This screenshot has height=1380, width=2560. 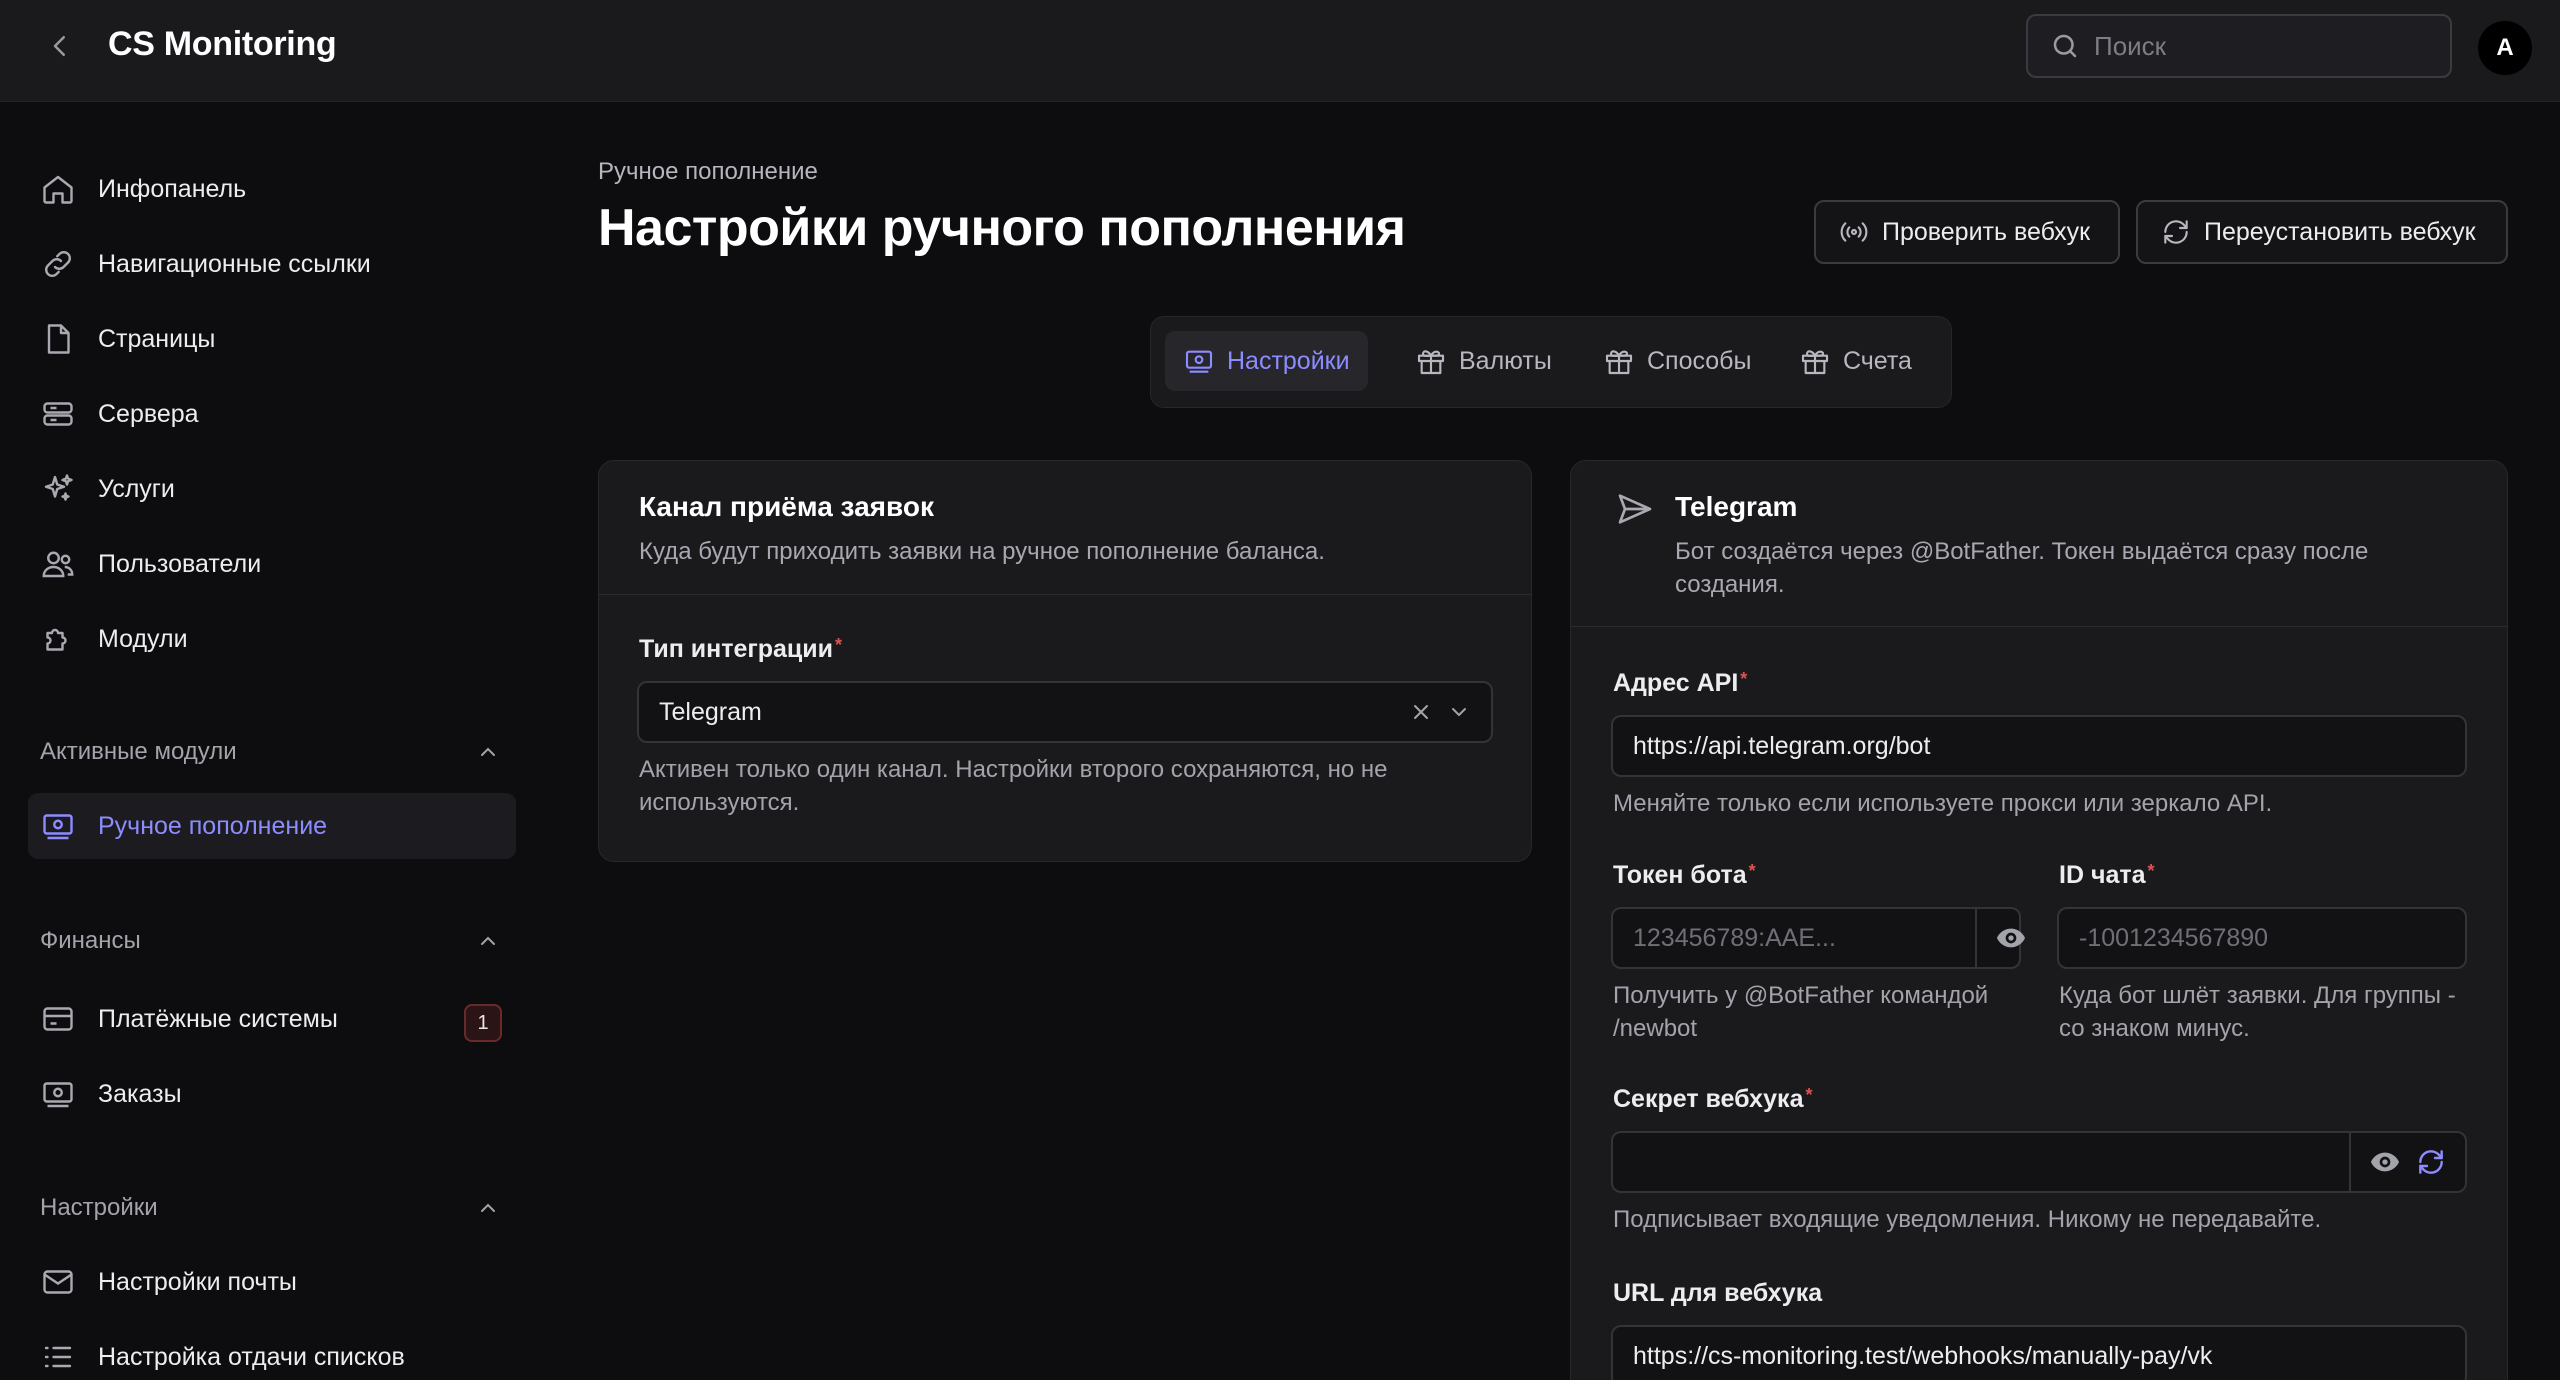 I want to click on puzzle-icon, so click(x=56, y=639).